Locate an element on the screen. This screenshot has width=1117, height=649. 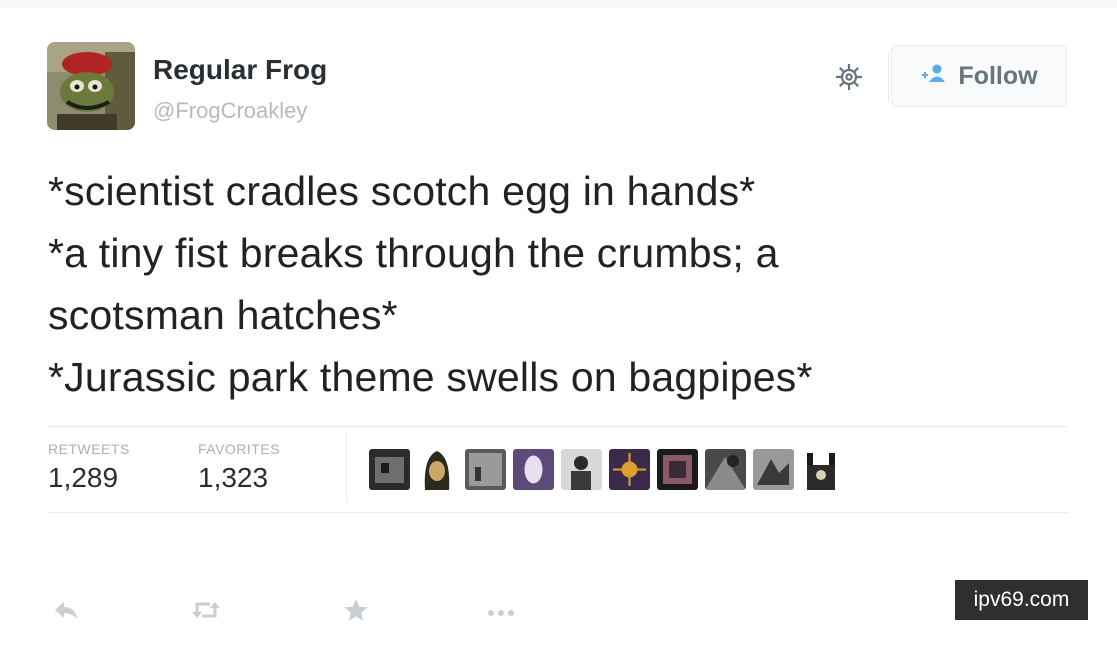
header-divider is located at coordinates (888, 77).